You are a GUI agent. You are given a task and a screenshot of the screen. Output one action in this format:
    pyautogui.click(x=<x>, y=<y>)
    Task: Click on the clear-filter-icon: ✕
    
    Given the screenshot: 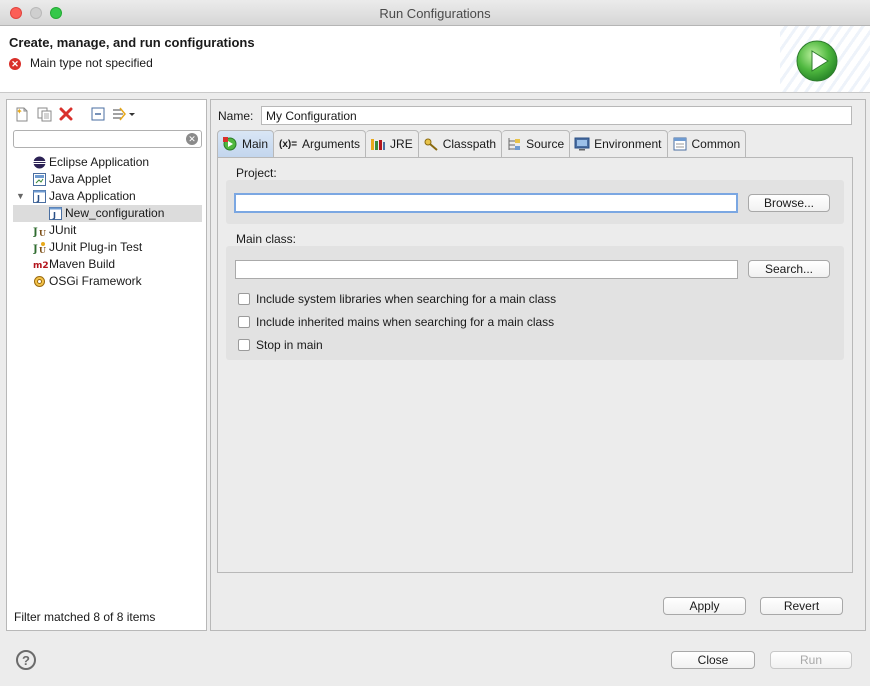 What is the action you would take?
    pyautogui.click(x=192, y=139)
    